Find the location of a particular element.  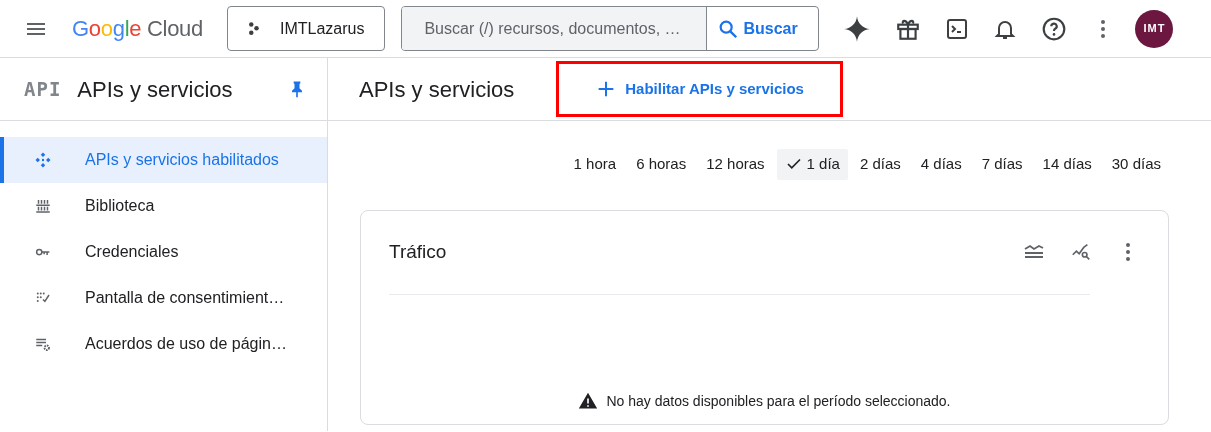

time-range-option: 2 días is located at coordinates (880, 164).